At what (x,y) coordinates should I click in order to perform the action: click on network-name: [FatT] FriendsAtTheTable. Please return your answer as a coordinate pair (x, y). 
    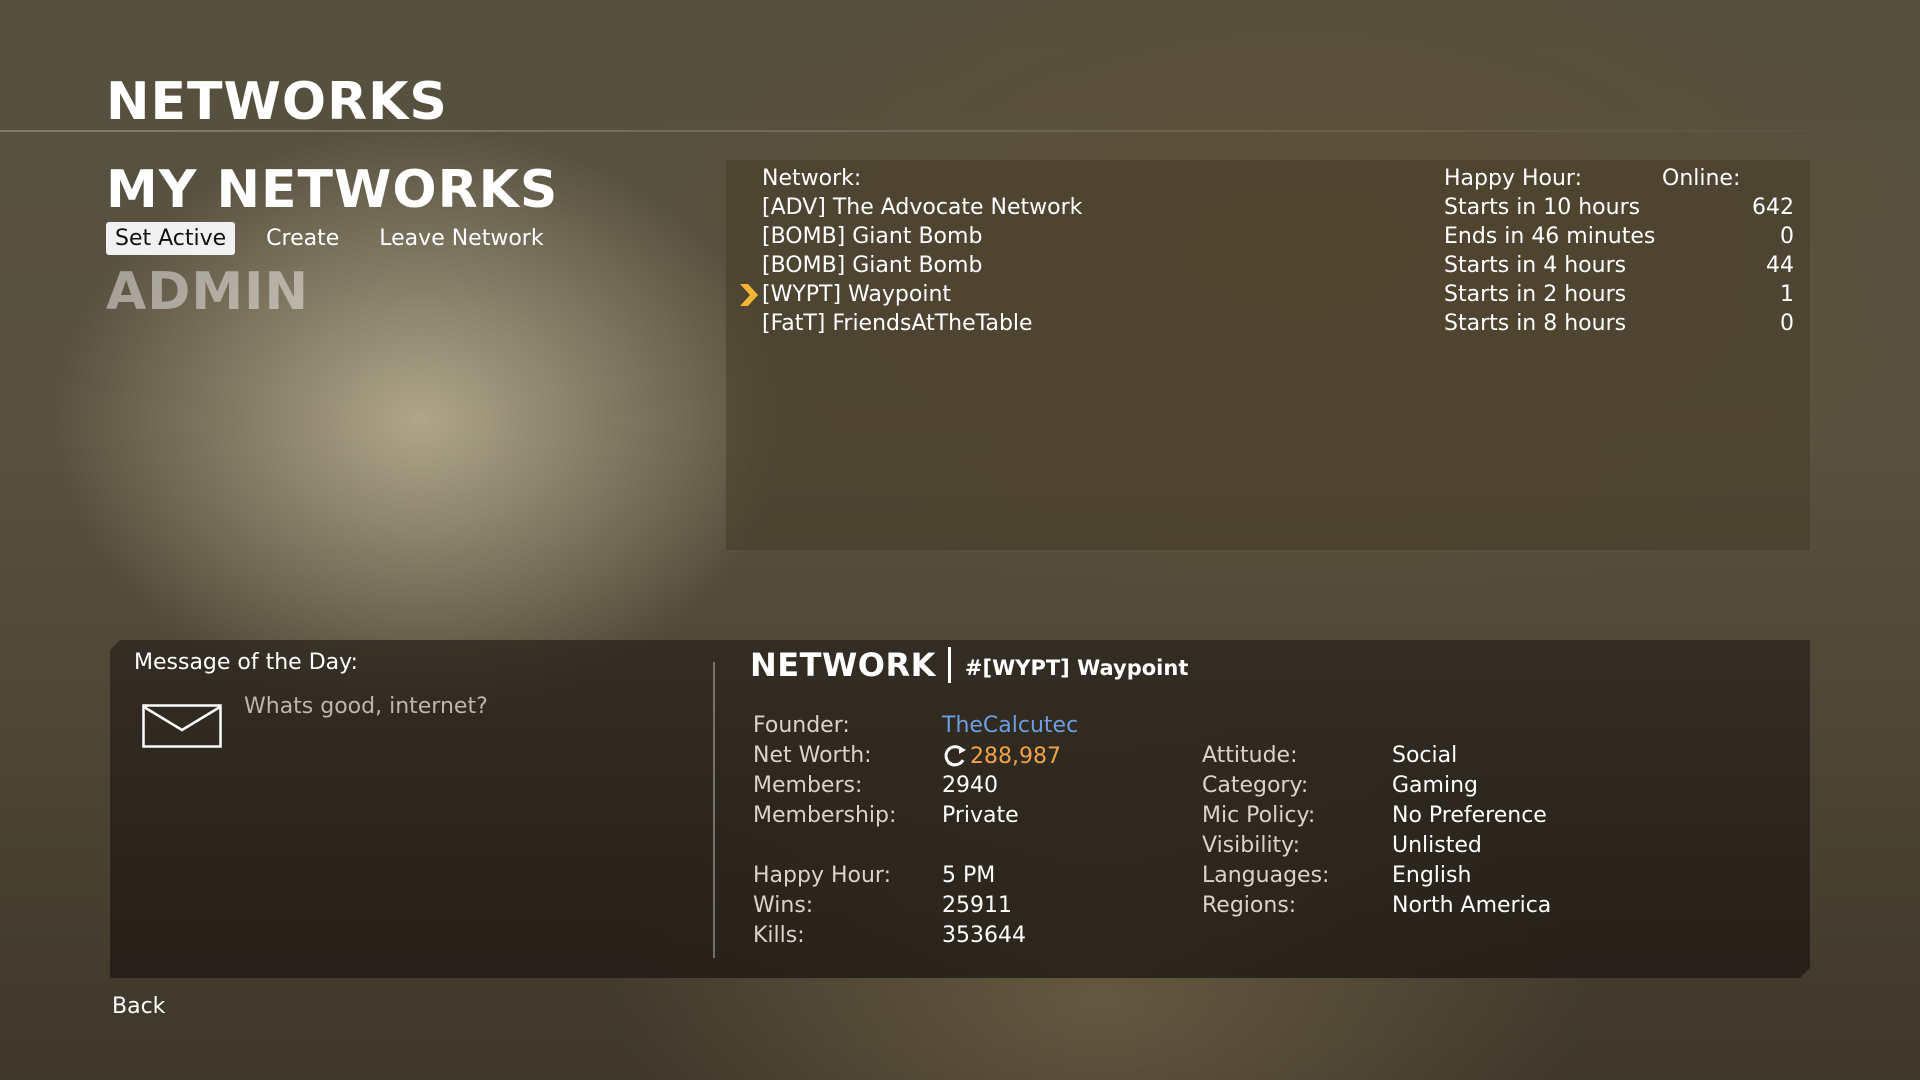
    Looking at the image, I should click on (897, 323).